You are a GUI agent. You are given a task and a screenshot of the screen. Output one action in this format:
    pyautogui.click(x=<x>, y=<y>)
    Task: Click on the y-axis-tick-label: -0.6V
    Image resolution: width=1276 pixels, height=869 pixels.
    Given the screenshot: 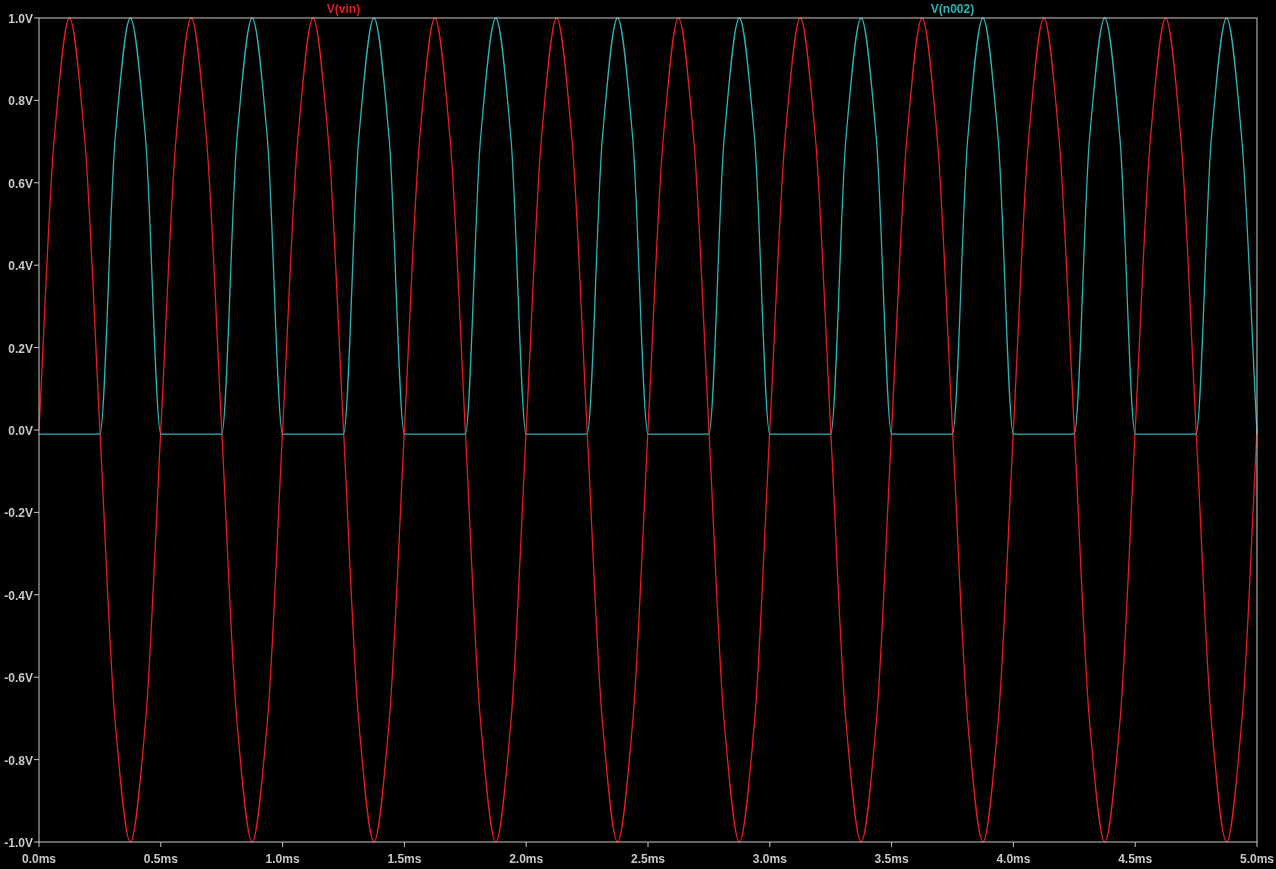 What is the action you would take?
    pyautogui.click(x=18, y=678)
    